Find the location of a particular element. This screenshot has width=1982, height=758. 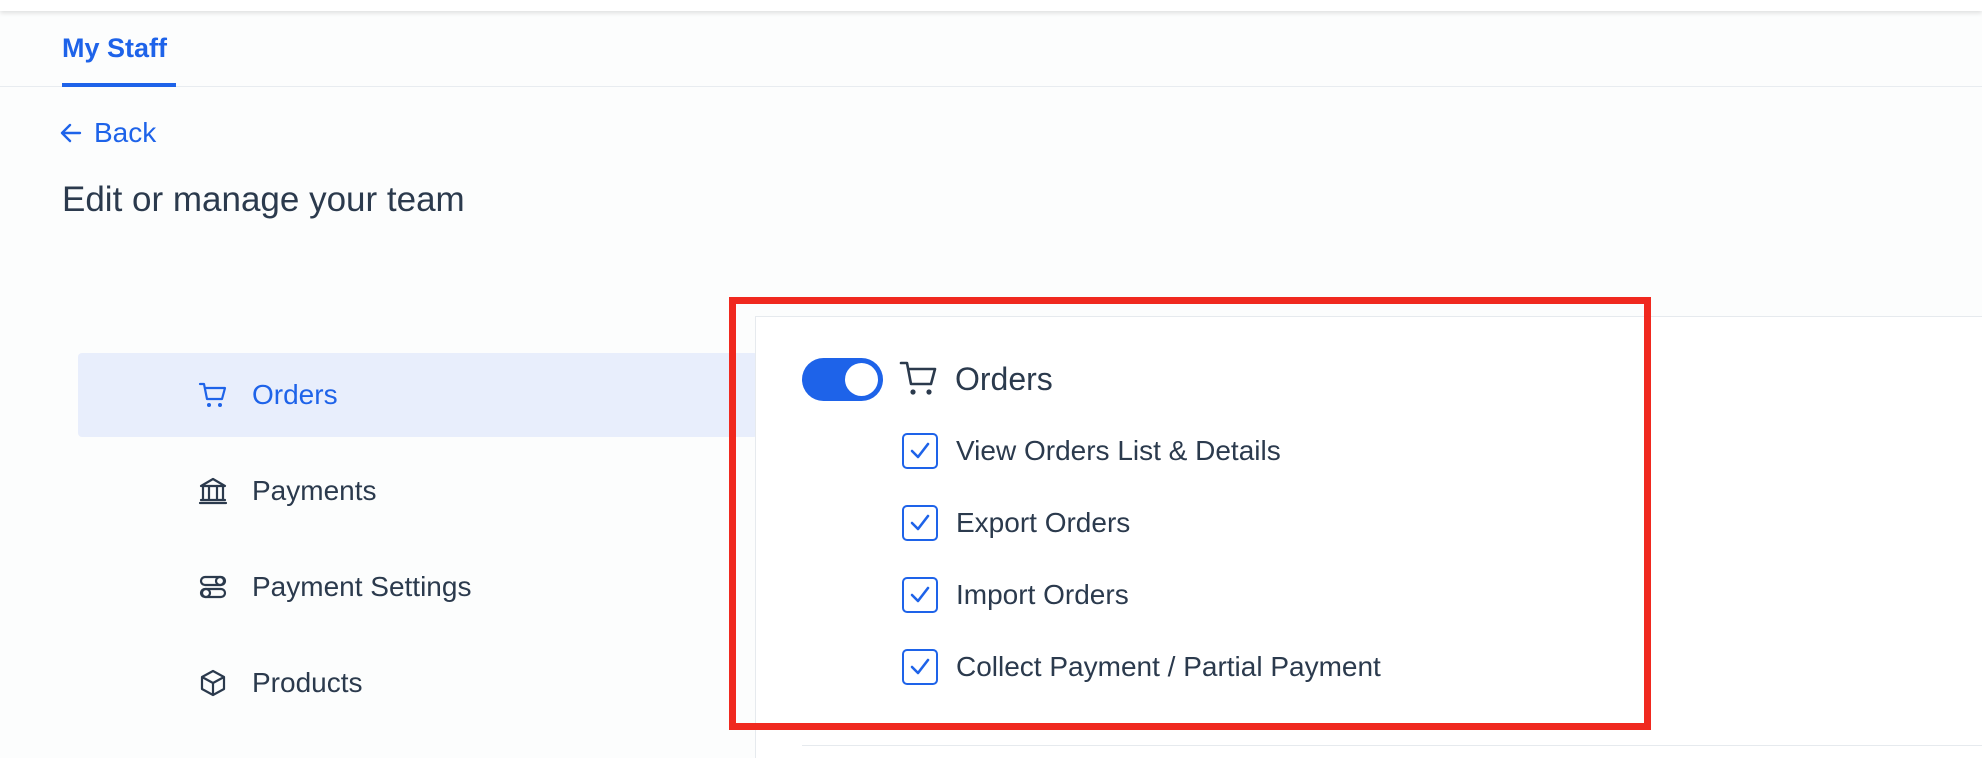

permission-view-orders: View Orders List & Details is located at coordinates (1091, 451).